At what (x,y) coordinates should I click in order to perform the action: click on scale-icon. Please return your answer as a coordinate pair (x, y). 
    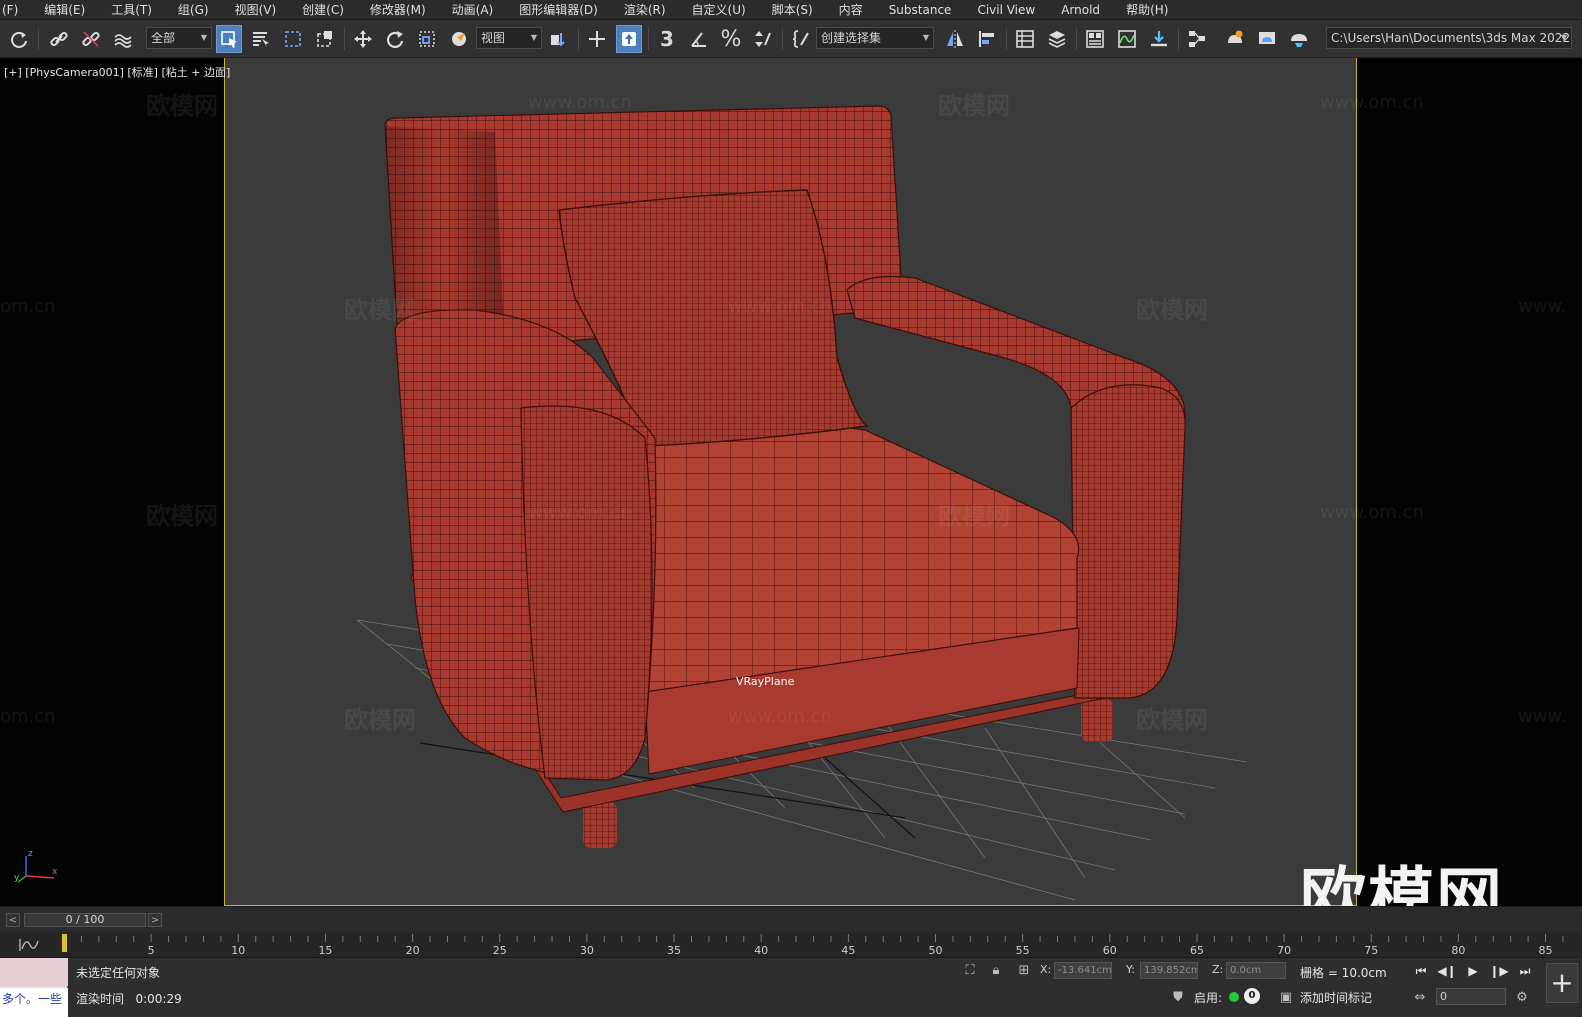
    Looking at the image, I should click on (427, 39).